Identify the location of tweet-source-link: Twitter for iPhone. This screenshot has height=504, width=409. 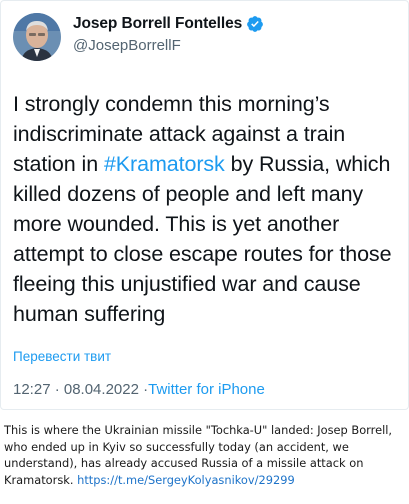
(206, 389).